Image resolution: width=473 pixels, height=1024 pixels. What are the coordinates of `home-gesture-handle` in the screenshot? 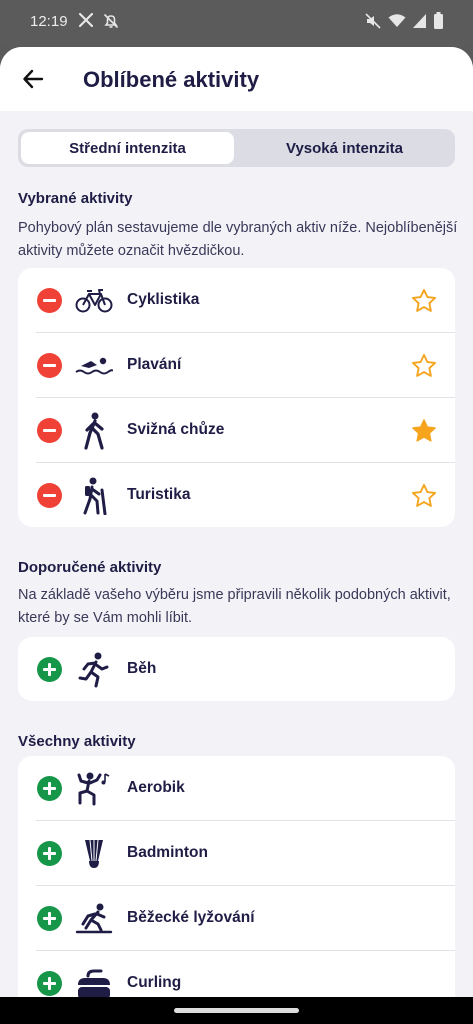 It's located at (236, 1010).